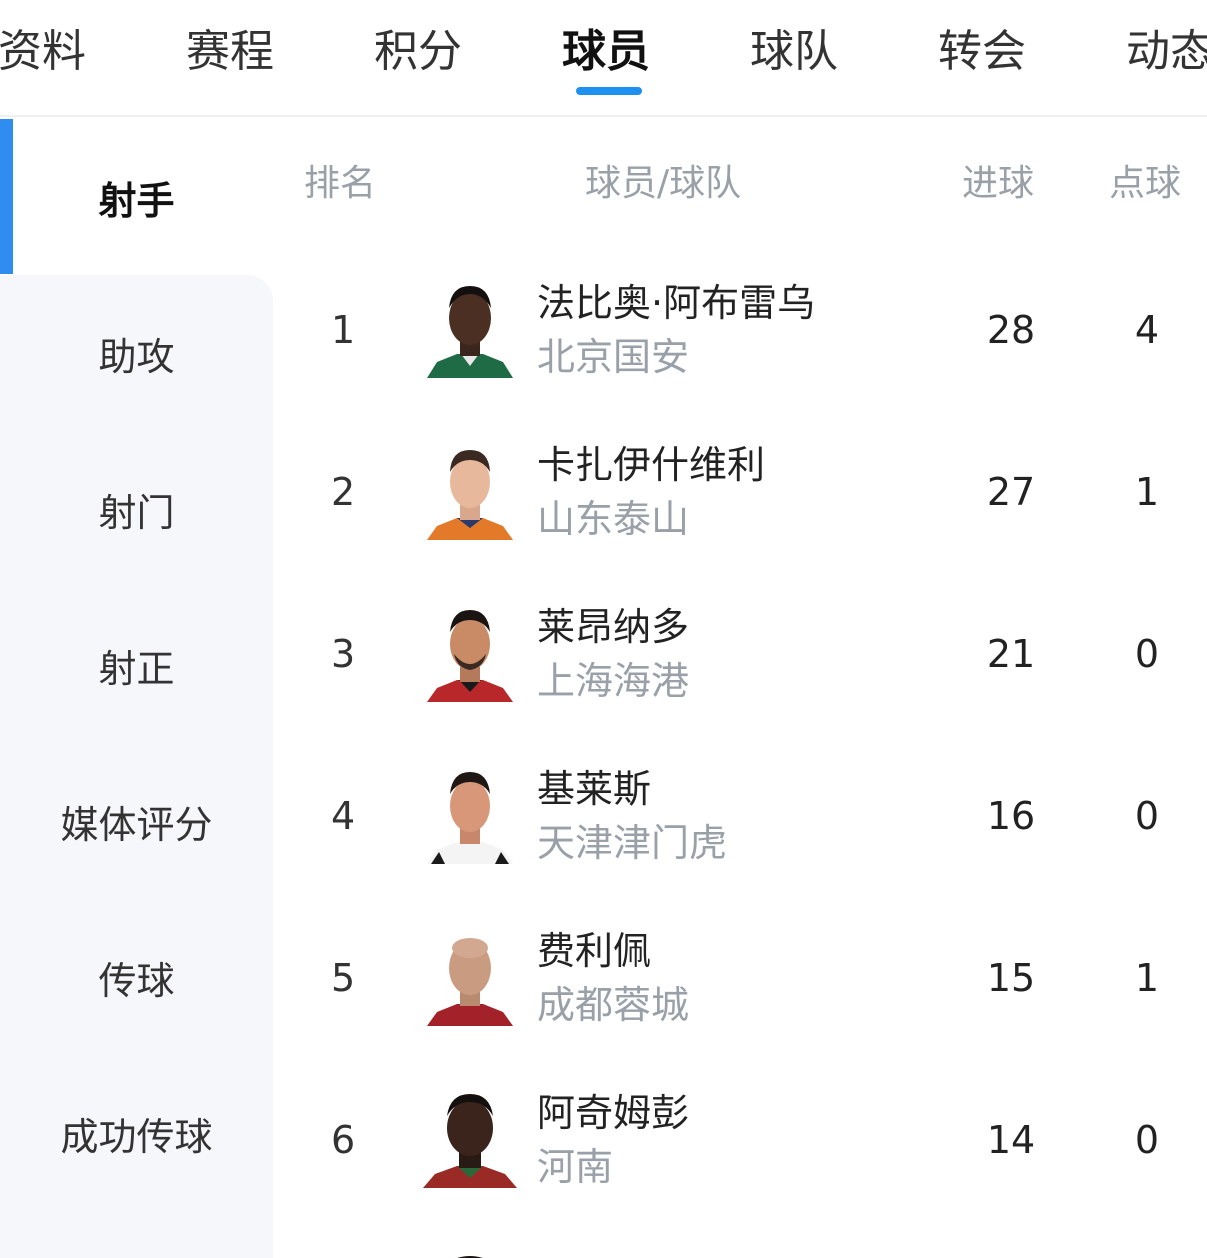 Image resolution: width=1207 pixels, height=1258 pixels. I want to click on rank-cell: 2, so click(343, 492).